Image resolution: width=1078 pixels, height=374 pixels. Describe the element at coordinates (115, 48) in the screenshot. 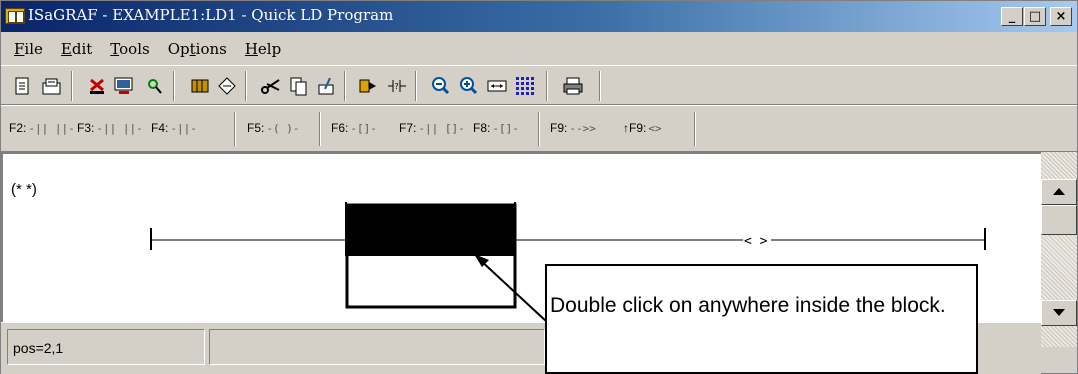

I see `menu-tools-mnemonic: T` at that location.